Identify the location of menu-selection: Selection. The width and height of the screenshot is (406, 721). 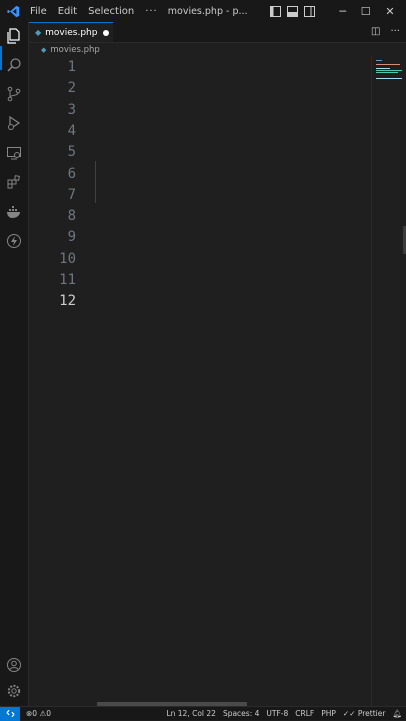
(111, 11).